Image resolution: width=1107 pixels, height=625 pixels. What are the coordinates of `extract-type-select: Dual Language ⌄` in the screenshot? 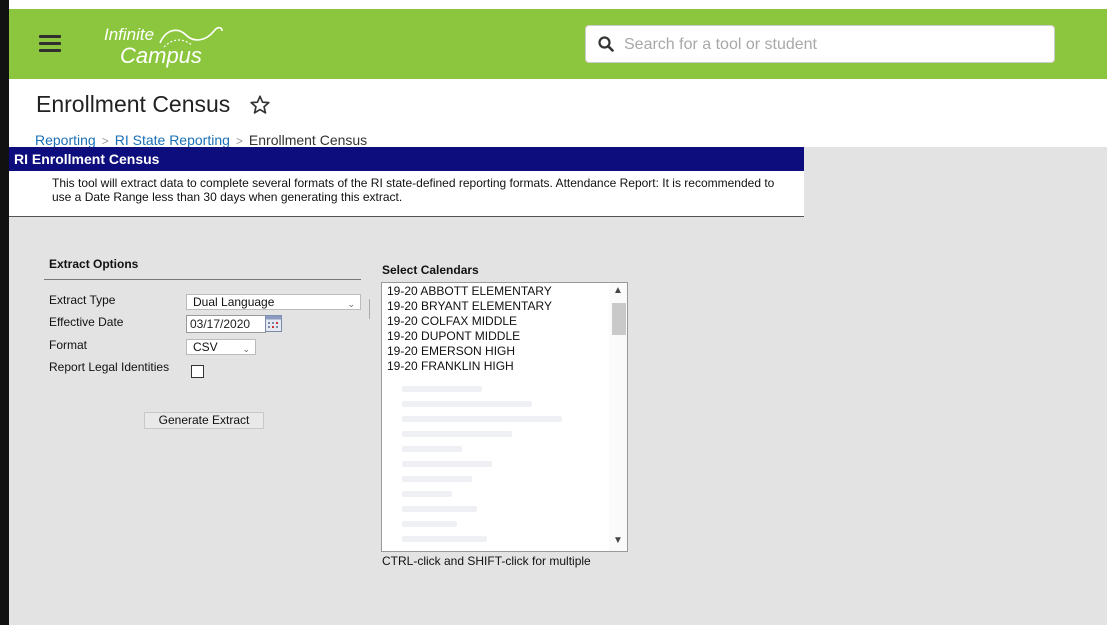 It's located at (273, 302).